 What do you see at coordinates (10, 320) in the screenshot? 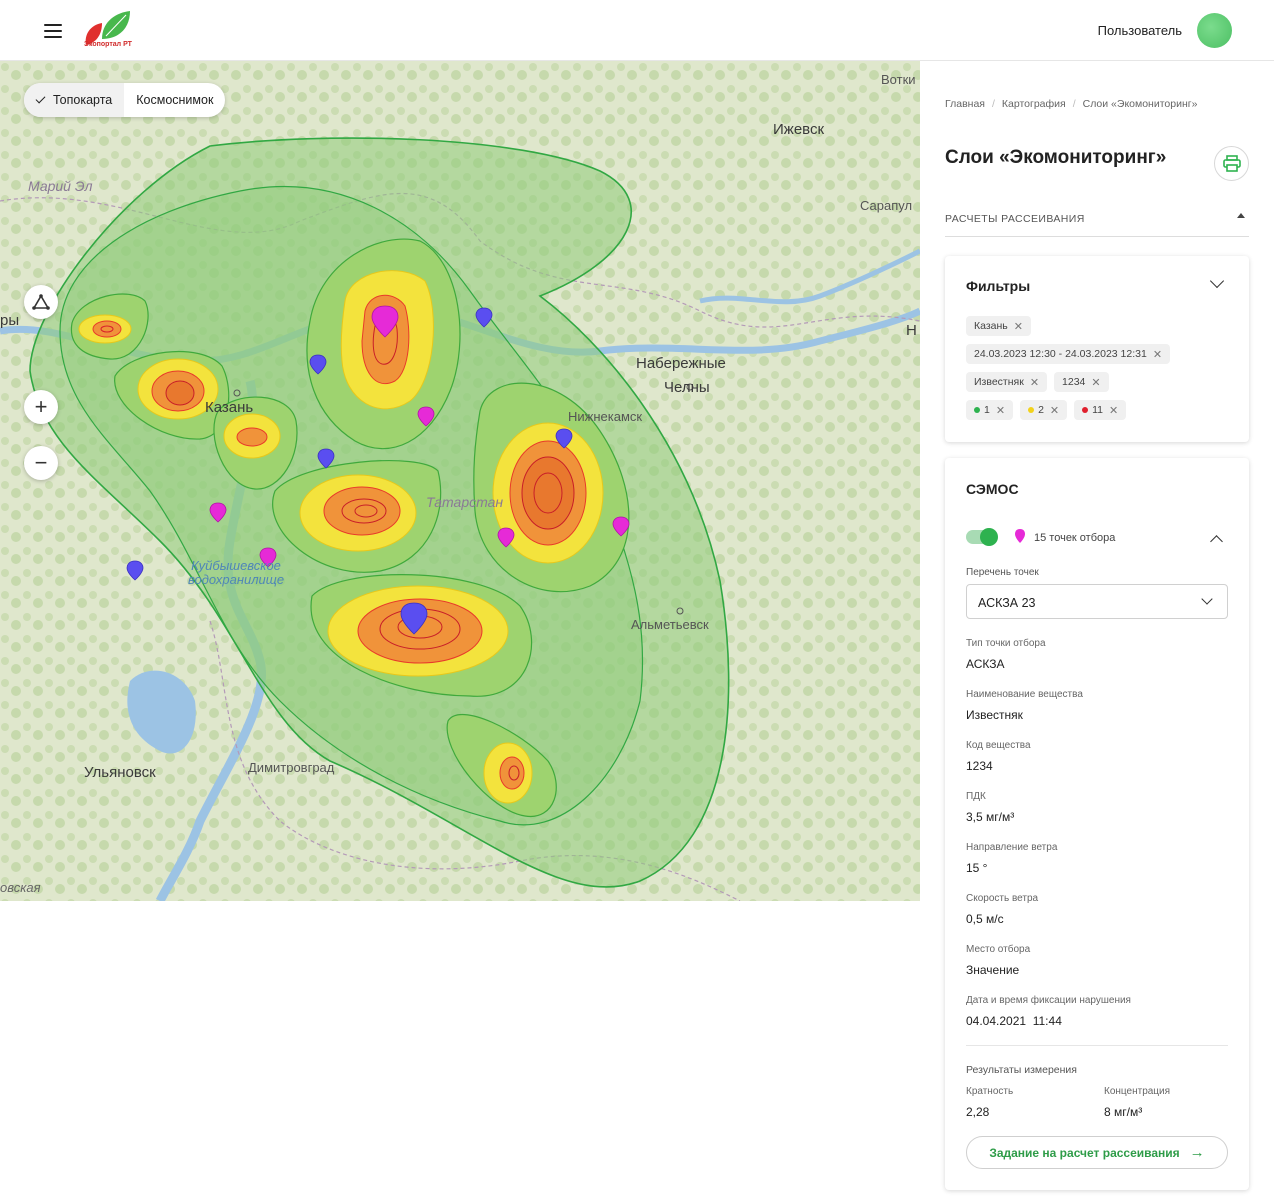
I see `label-edge-left: ры` at bounding box center [10, 320].